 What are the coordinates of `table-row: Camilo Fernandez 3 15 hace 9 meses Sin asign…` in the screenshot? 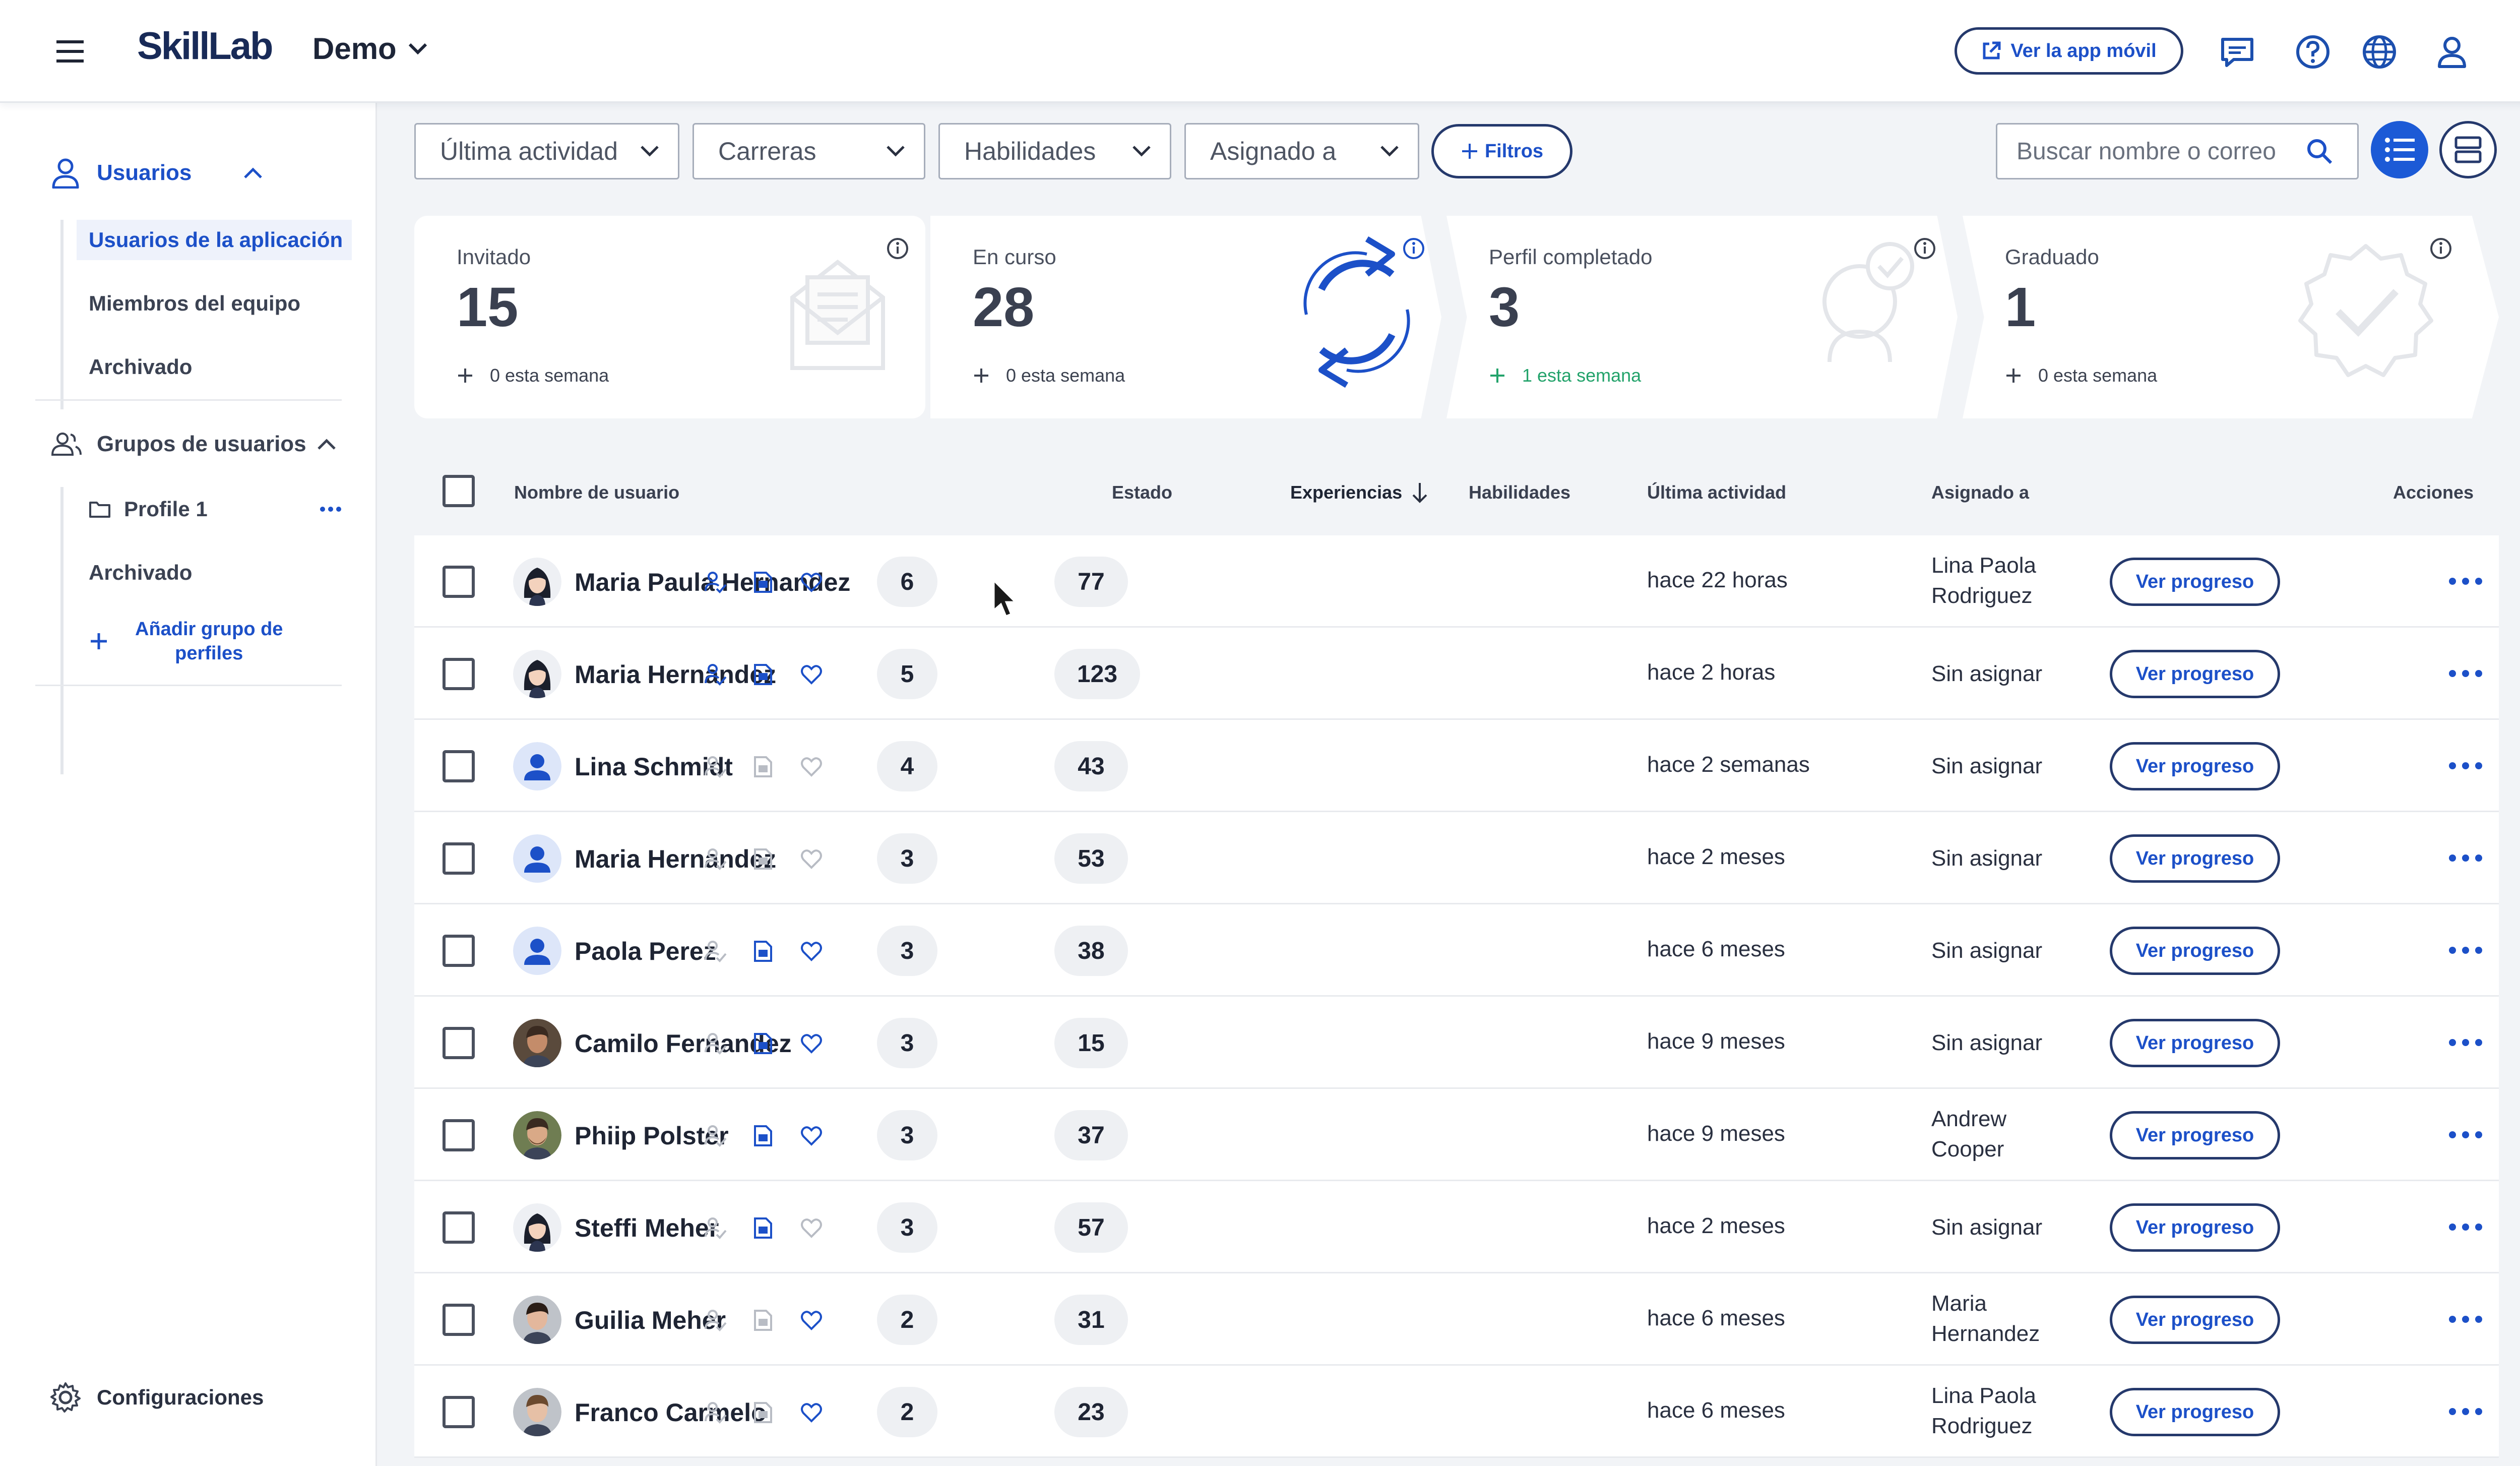 It's located at (1456, 1043).